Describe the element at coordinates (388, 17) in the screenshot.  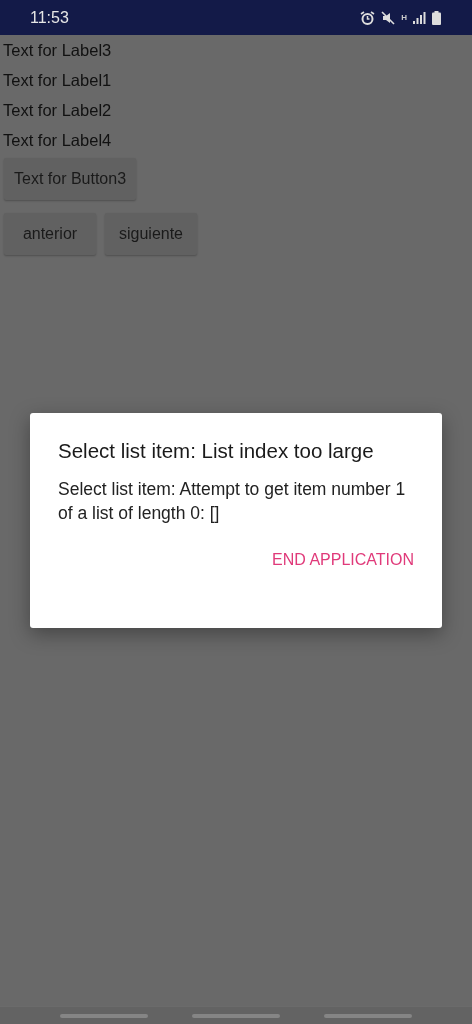
I see `mute-icon` at that location.